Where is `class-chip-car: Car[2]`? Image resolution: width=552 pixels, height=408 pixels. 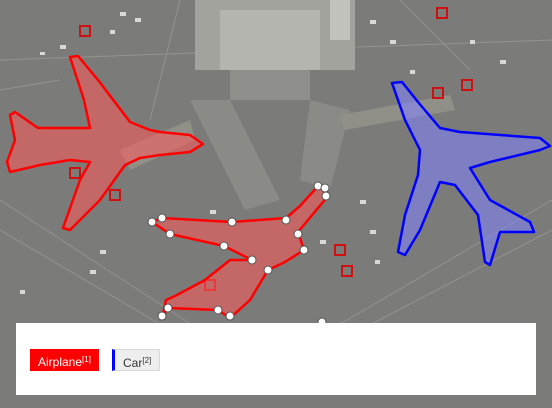
class-chip-car: Car[2] is located at coordinates (136, 360).